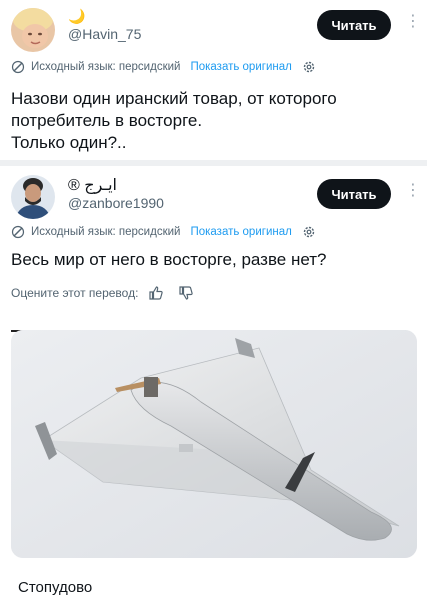 This screenshot has height=600, width=427. I want to click on display-name: ® ایـرج, so click(92, 185).